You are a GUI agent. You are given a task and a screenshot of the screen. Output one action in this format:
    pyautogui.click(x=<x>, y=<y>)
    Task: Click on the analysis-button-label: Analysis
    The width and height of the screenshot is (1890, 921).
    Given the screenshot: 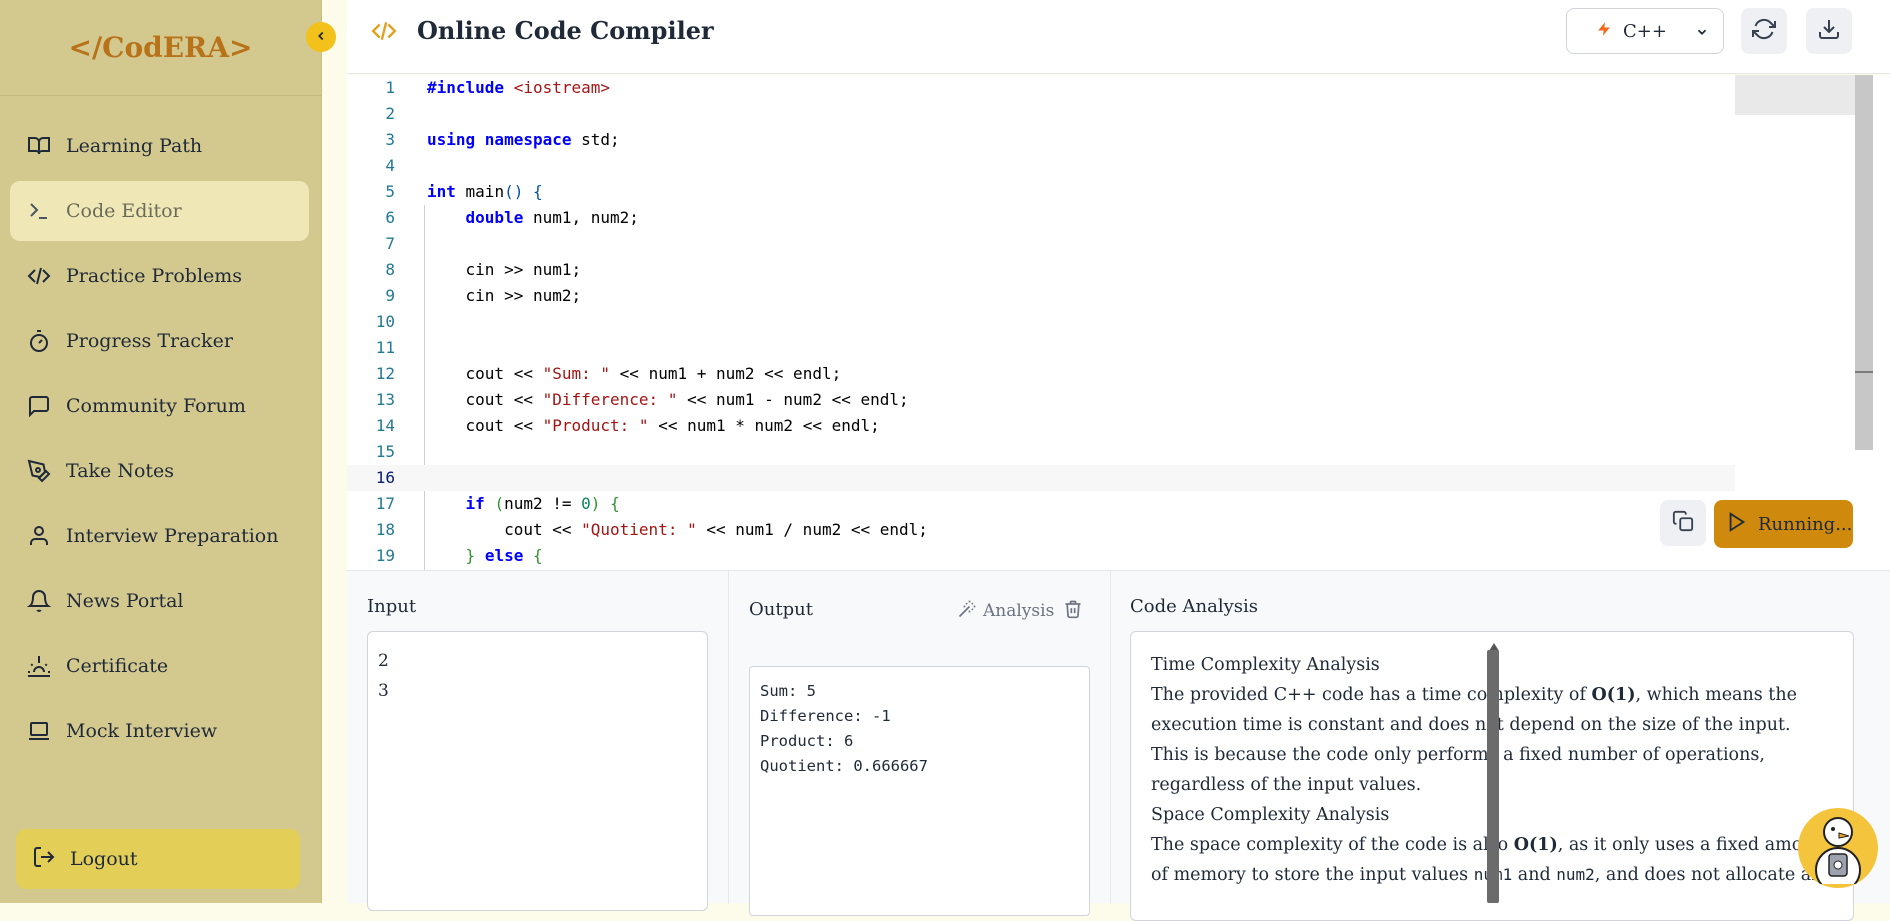 What is the action you would take?
    pyautogui.click(x=1019, y=611)
    